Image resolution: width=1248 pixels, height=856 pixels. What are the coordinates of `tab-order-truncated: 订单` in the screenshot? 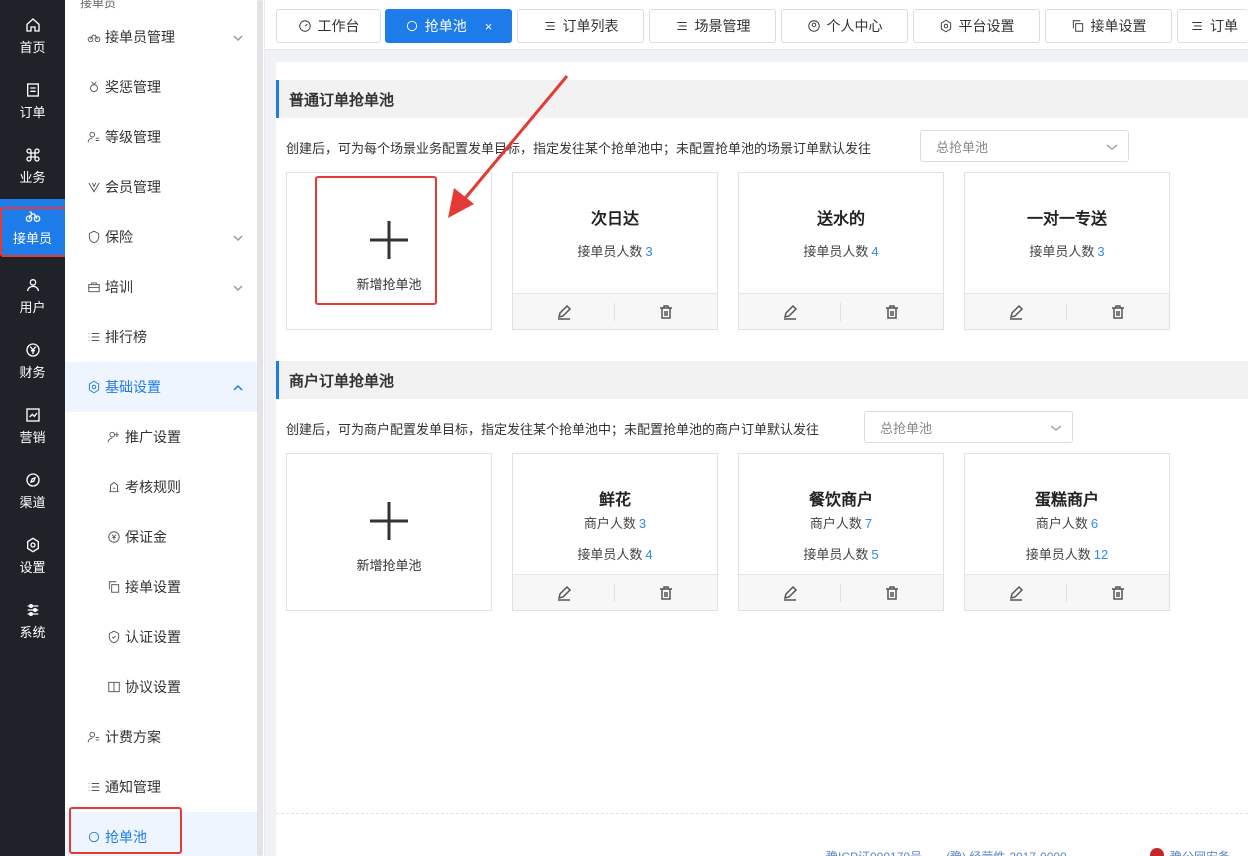 It's located at (1212, 26).